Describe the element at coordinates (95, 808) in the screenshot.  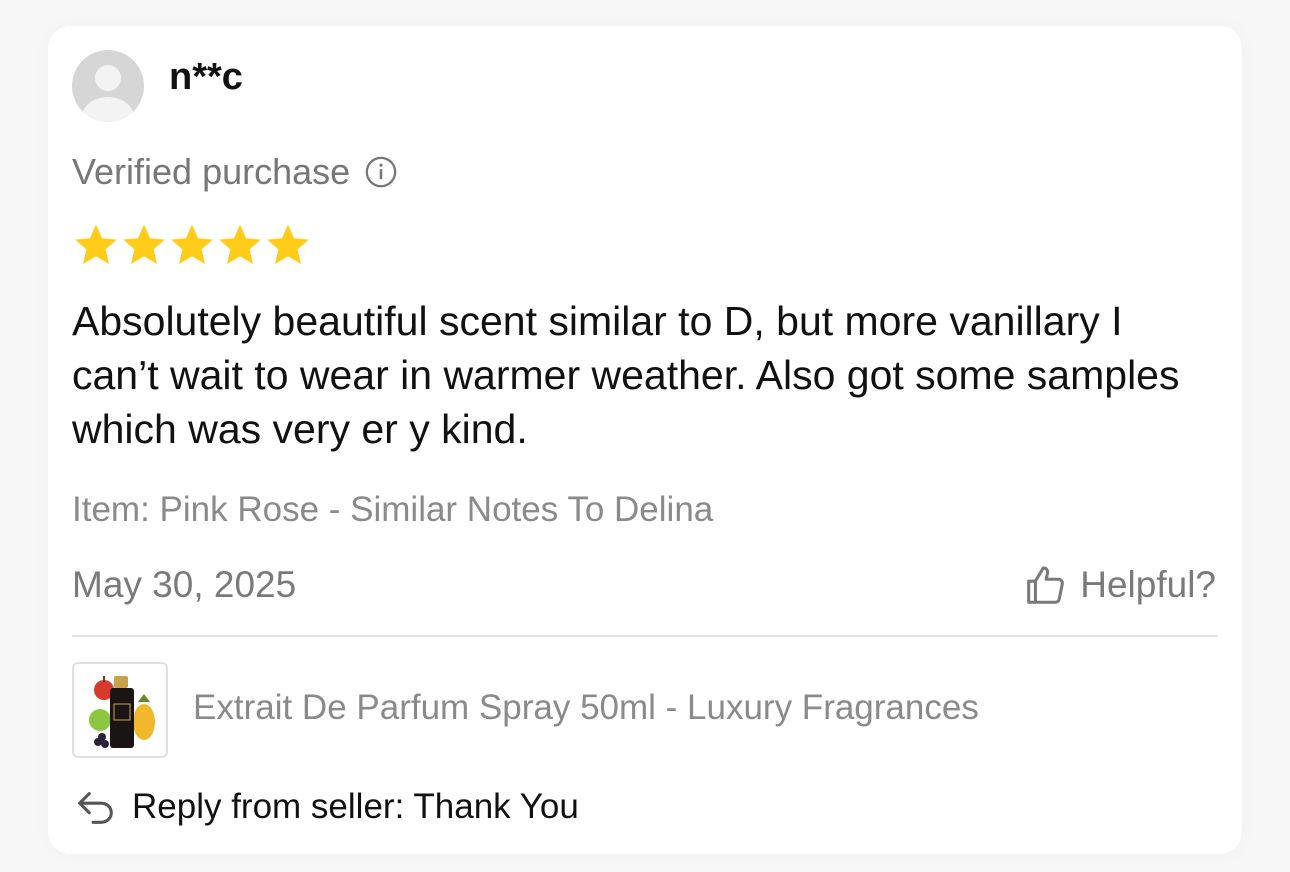
I see `reply-arrow-icon` at that location.